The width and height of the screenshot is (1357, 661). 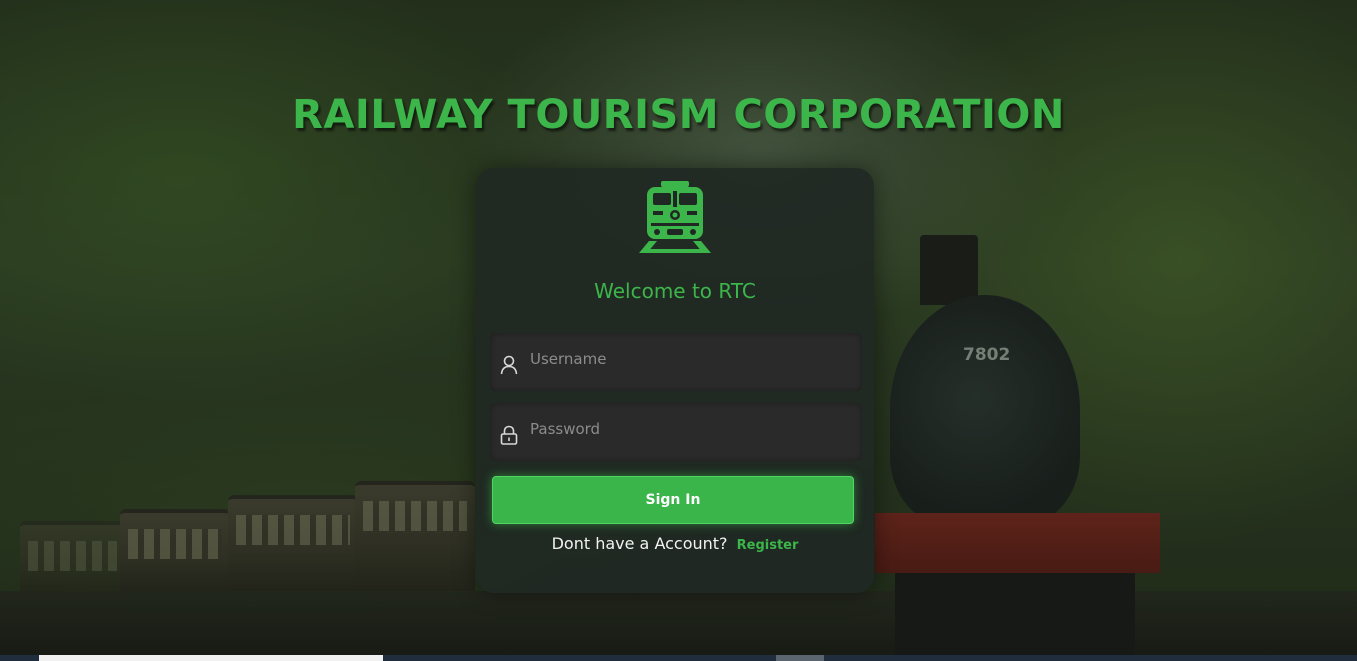 I want to click on username-field, so click(x=676, y=362).